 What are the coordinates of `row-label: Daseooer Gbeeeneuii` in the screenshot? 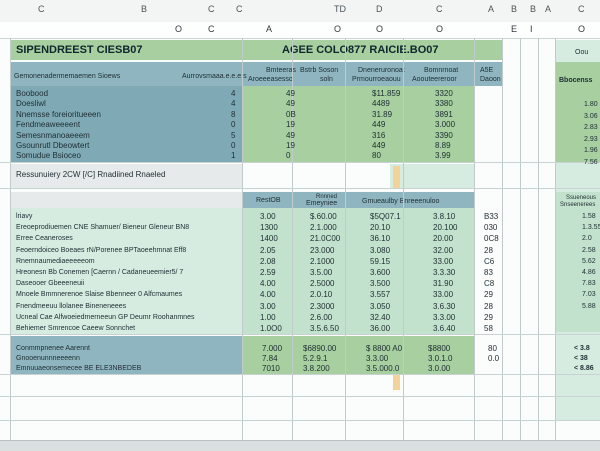 It's located at (50, 284).